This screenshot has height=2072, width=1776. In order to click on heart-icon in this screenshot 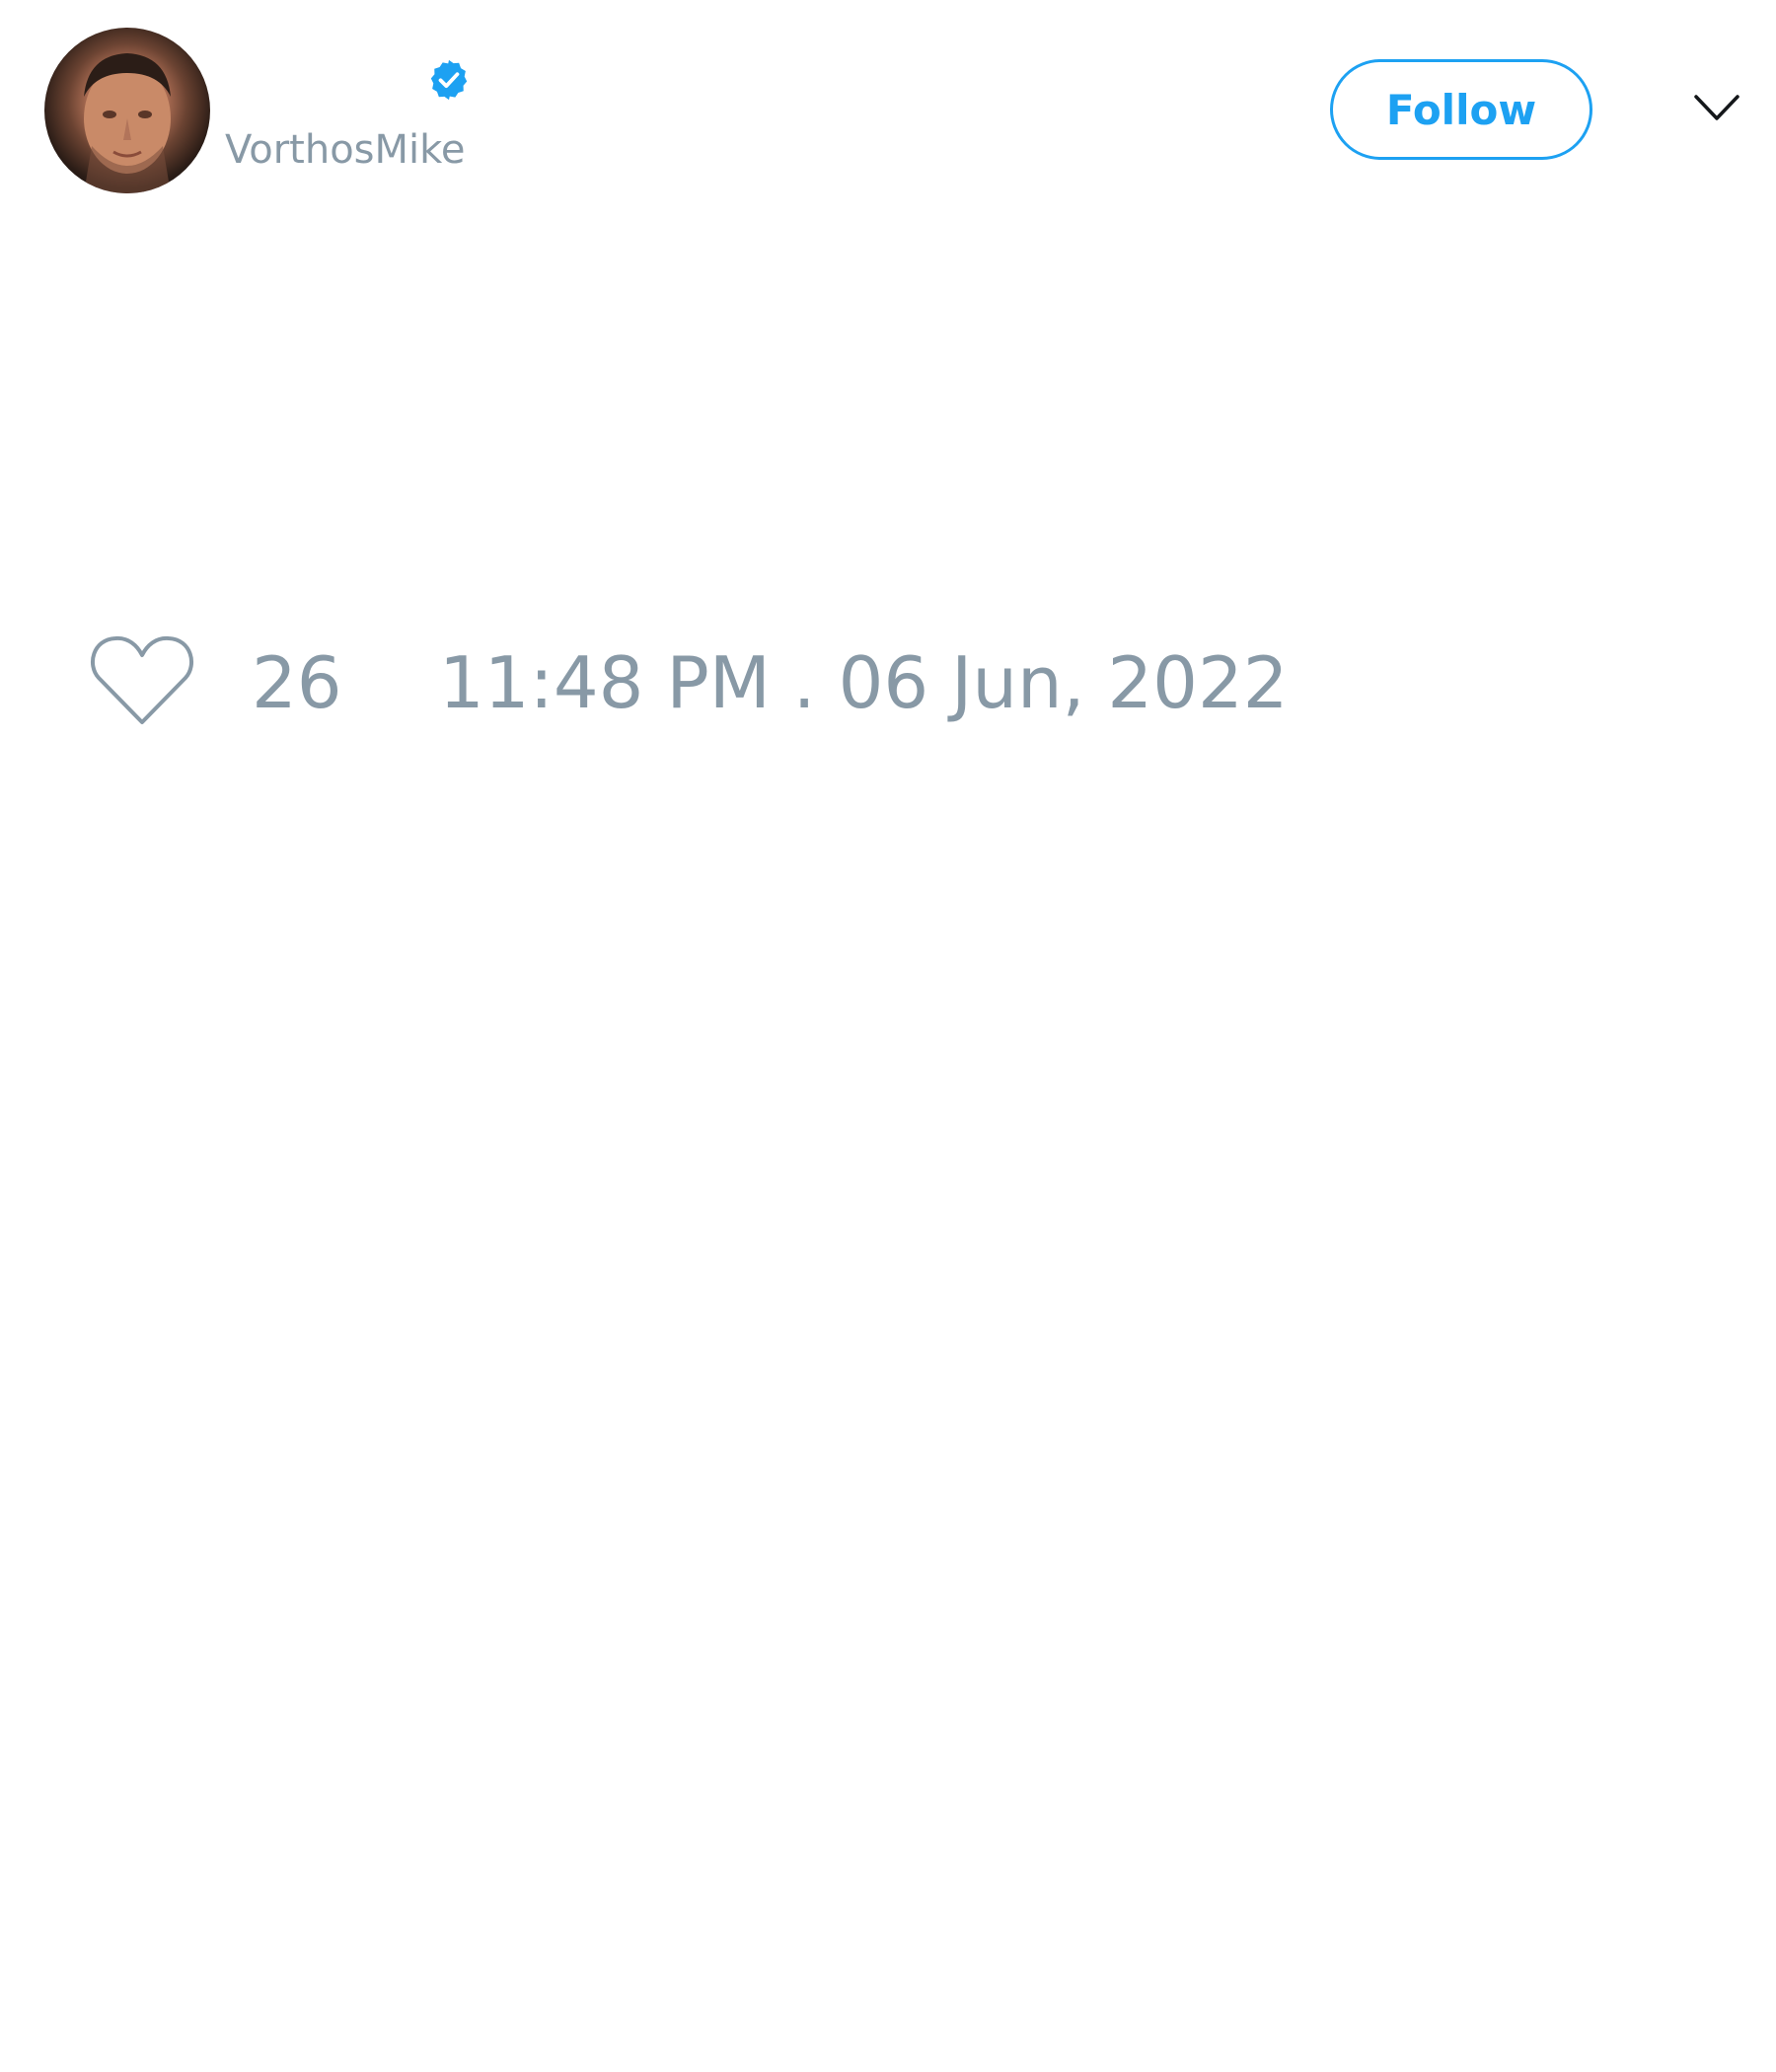, I will do `click(142, 681)`.